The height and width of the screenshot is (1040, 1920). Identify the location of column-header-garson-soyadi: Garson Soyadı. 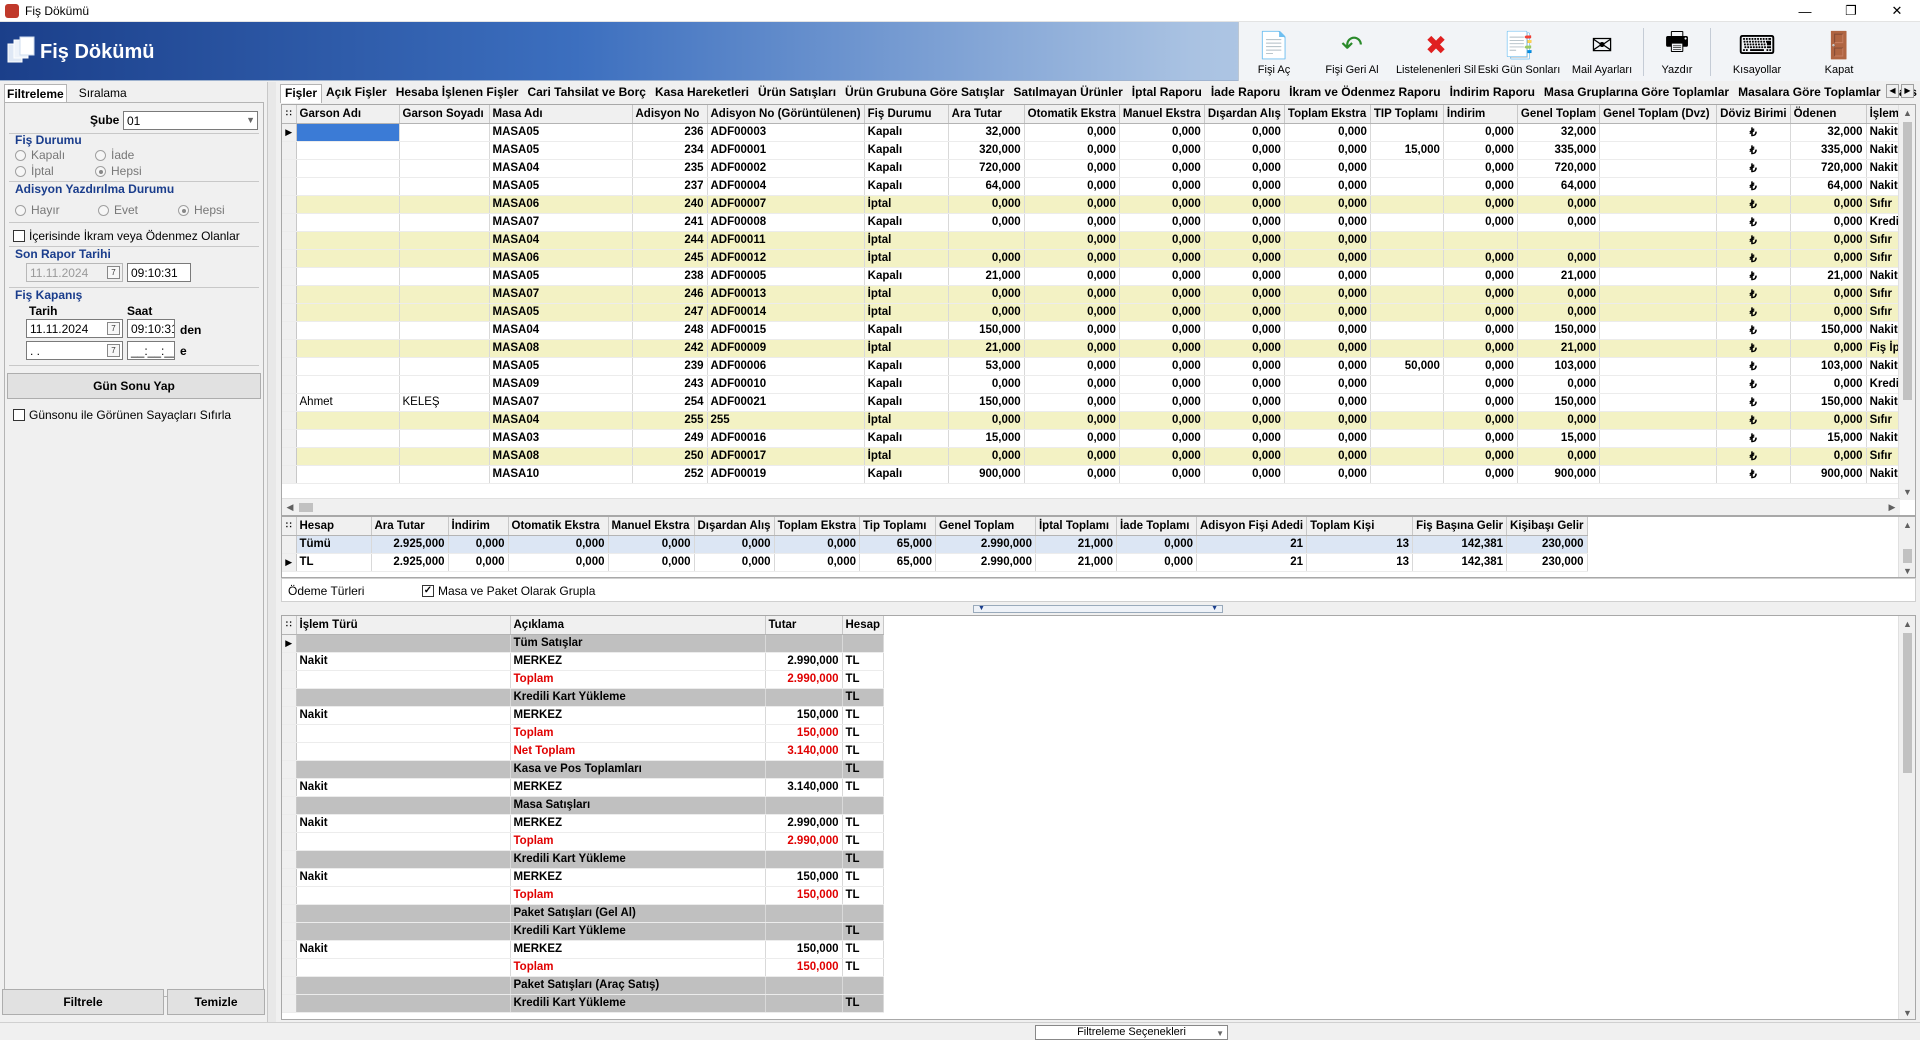
(444, 114).